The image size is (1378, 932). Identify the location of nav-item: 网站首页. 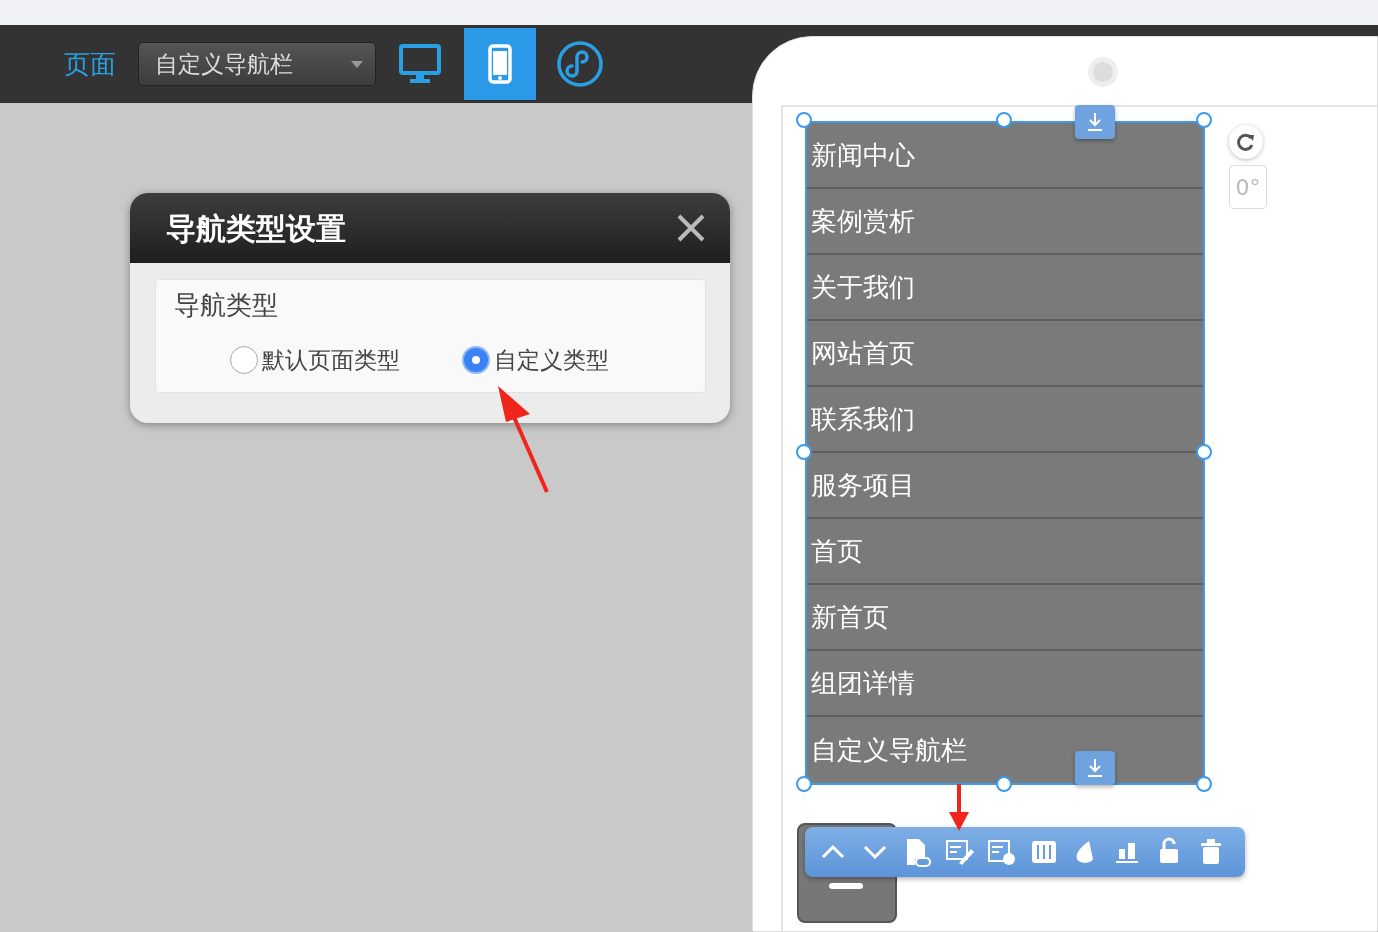
(1005, 354).